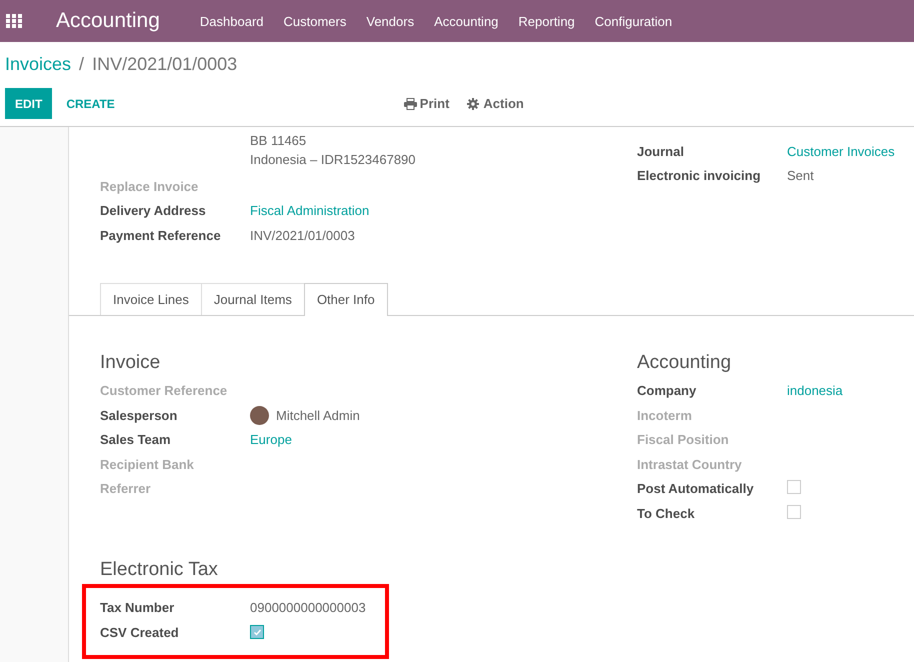  What do you see at coordinates (684, 362) in the screenshot?
I see `section-title: Accounting` at bounding box center [684, 362].